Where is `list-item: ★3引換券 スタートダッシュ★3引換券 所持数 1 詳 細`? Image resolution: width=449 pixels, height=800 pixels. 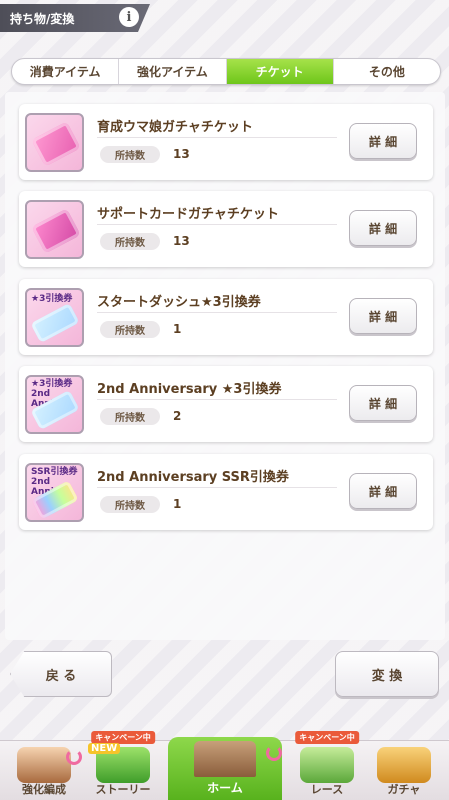
list-item: ★3引換券 スタートダッシュ★3引換券 所持数 1 詳 細 is located at coordinates (226, 317).